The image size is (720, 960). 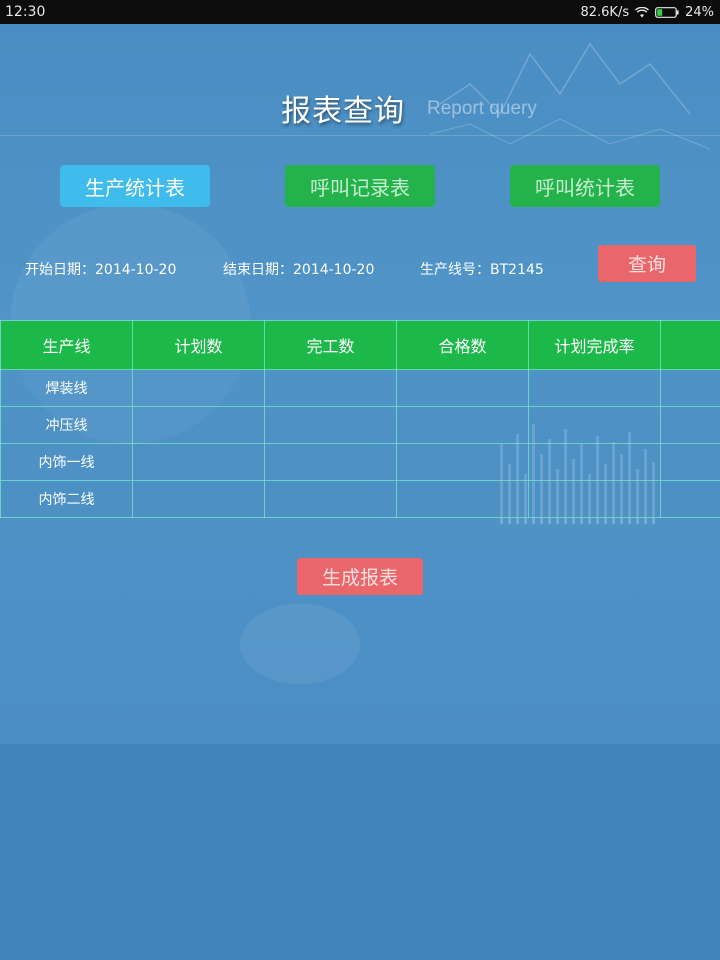 What do you see at coordinates (482, 269) in the screenshot?
I see `line-number-field: 生产线号：BT2145` at bounding box center [482, 269].